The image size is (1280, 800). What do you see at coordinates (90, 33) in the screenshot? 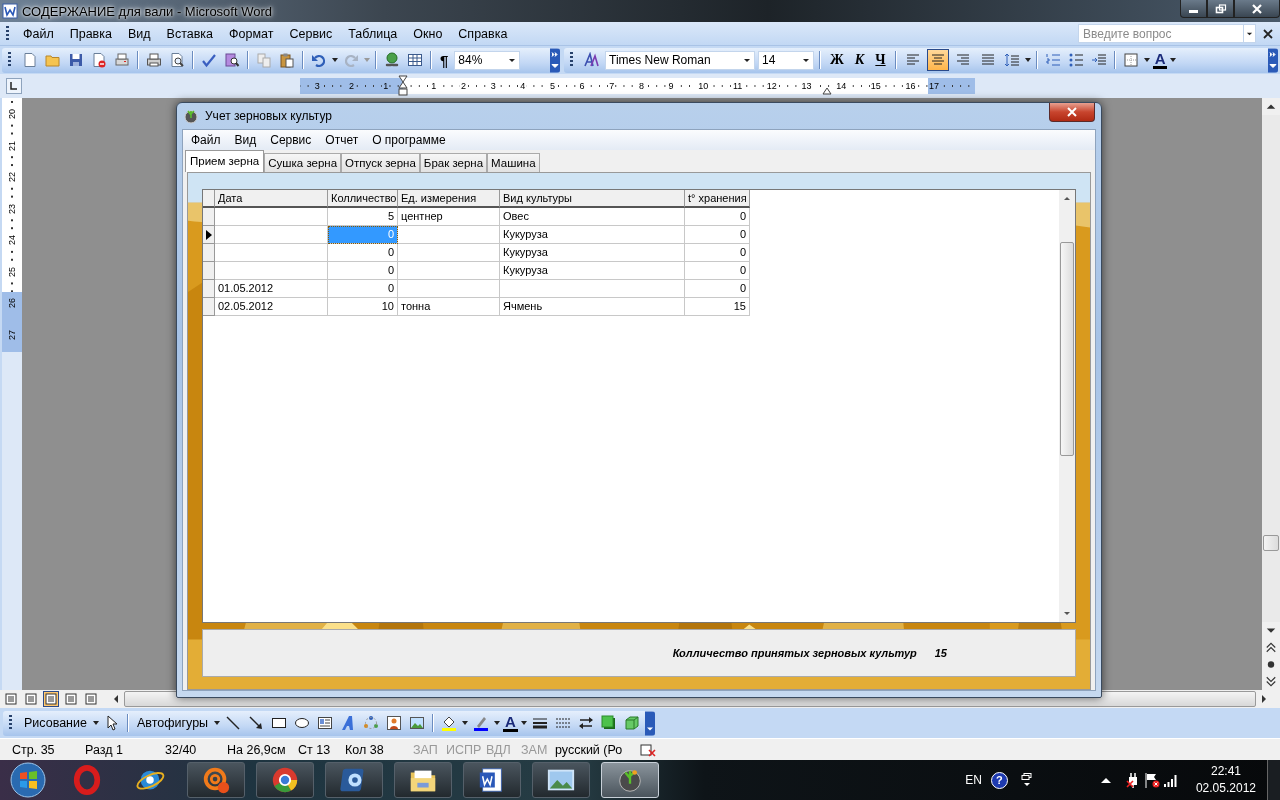
I see `menu-item: Правка` at bounding box center [90, 33].